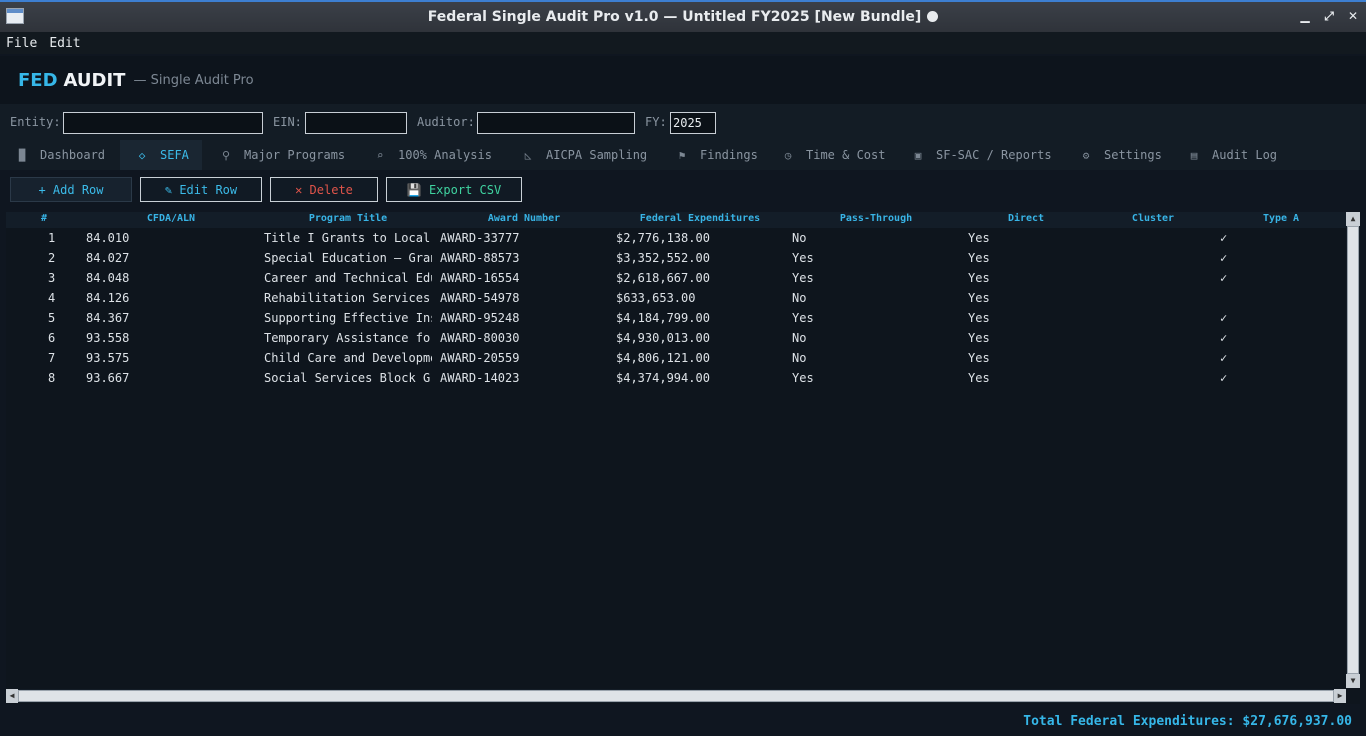  I want to click on bar-chart-icon: ▐▌, so click(22, 155).